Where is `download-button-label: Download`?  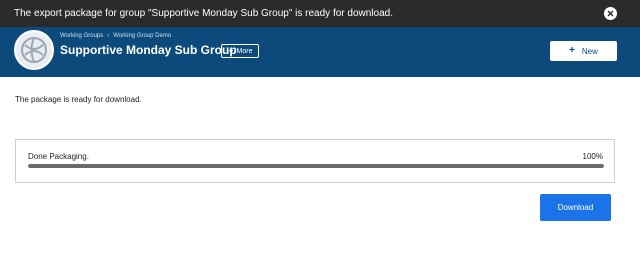 download-button-label: Download is located at coordinates (575, 207).